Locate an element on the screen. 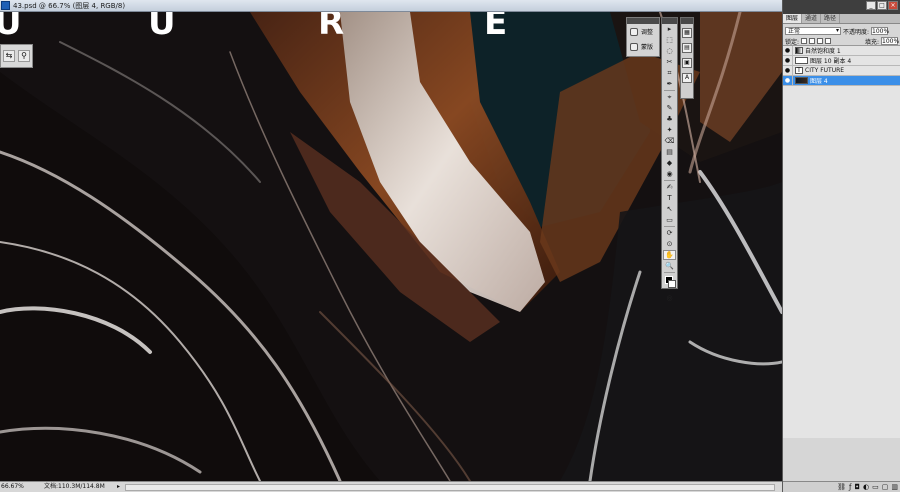 Image resolution: width=900 pixels, height=492 pixels. lasso-tool-icon: ◌ is located at coordinates (669, 51).